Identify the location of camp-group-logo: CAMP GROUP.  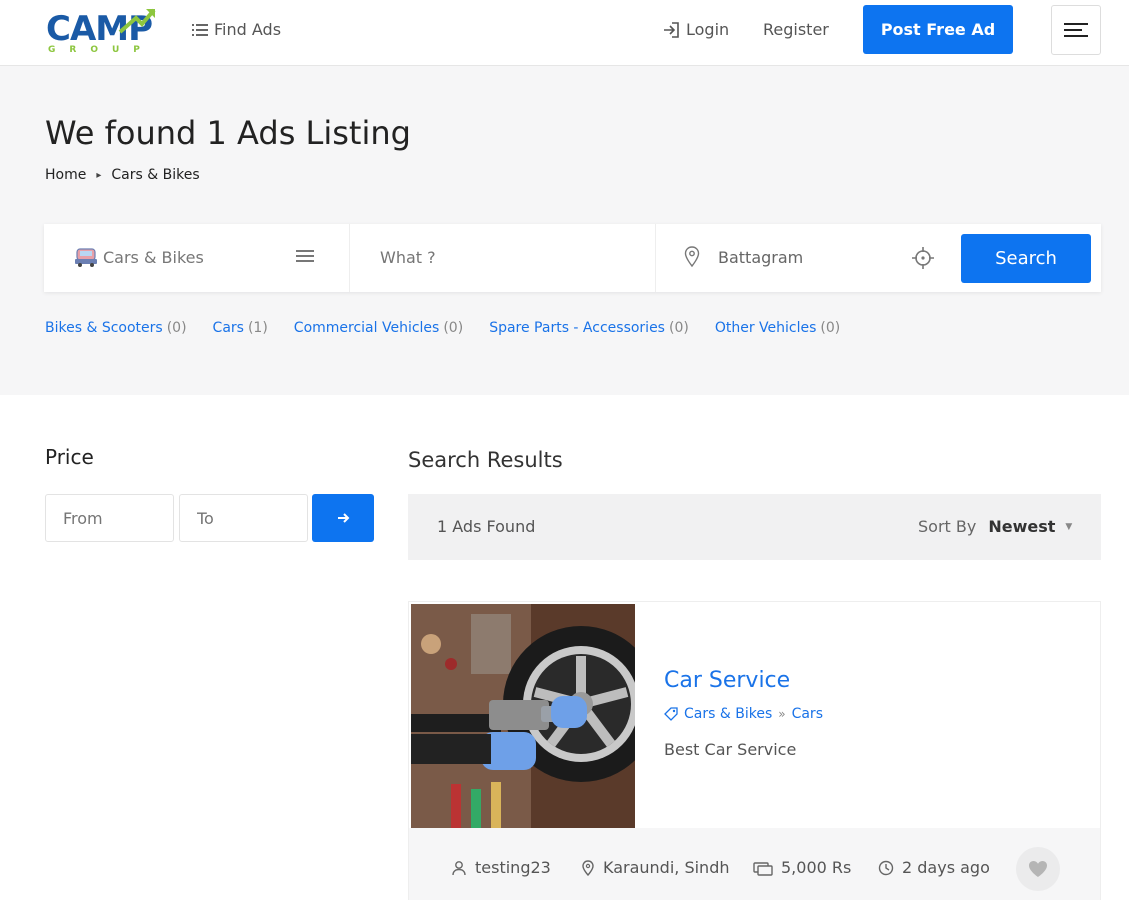
(102, 32).